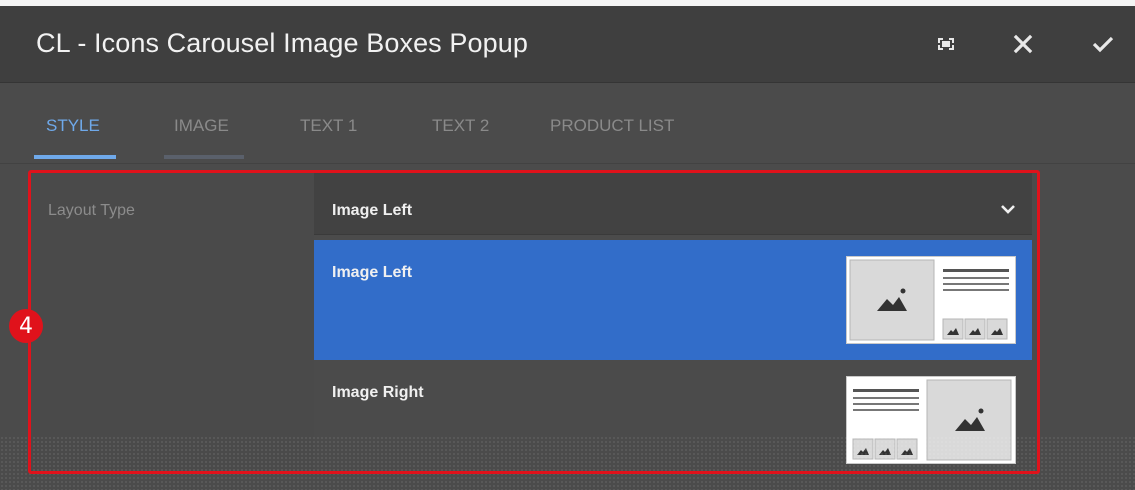 The image size is (1135, 490). I want to click on option-label: Image Right, so click(378, 392).